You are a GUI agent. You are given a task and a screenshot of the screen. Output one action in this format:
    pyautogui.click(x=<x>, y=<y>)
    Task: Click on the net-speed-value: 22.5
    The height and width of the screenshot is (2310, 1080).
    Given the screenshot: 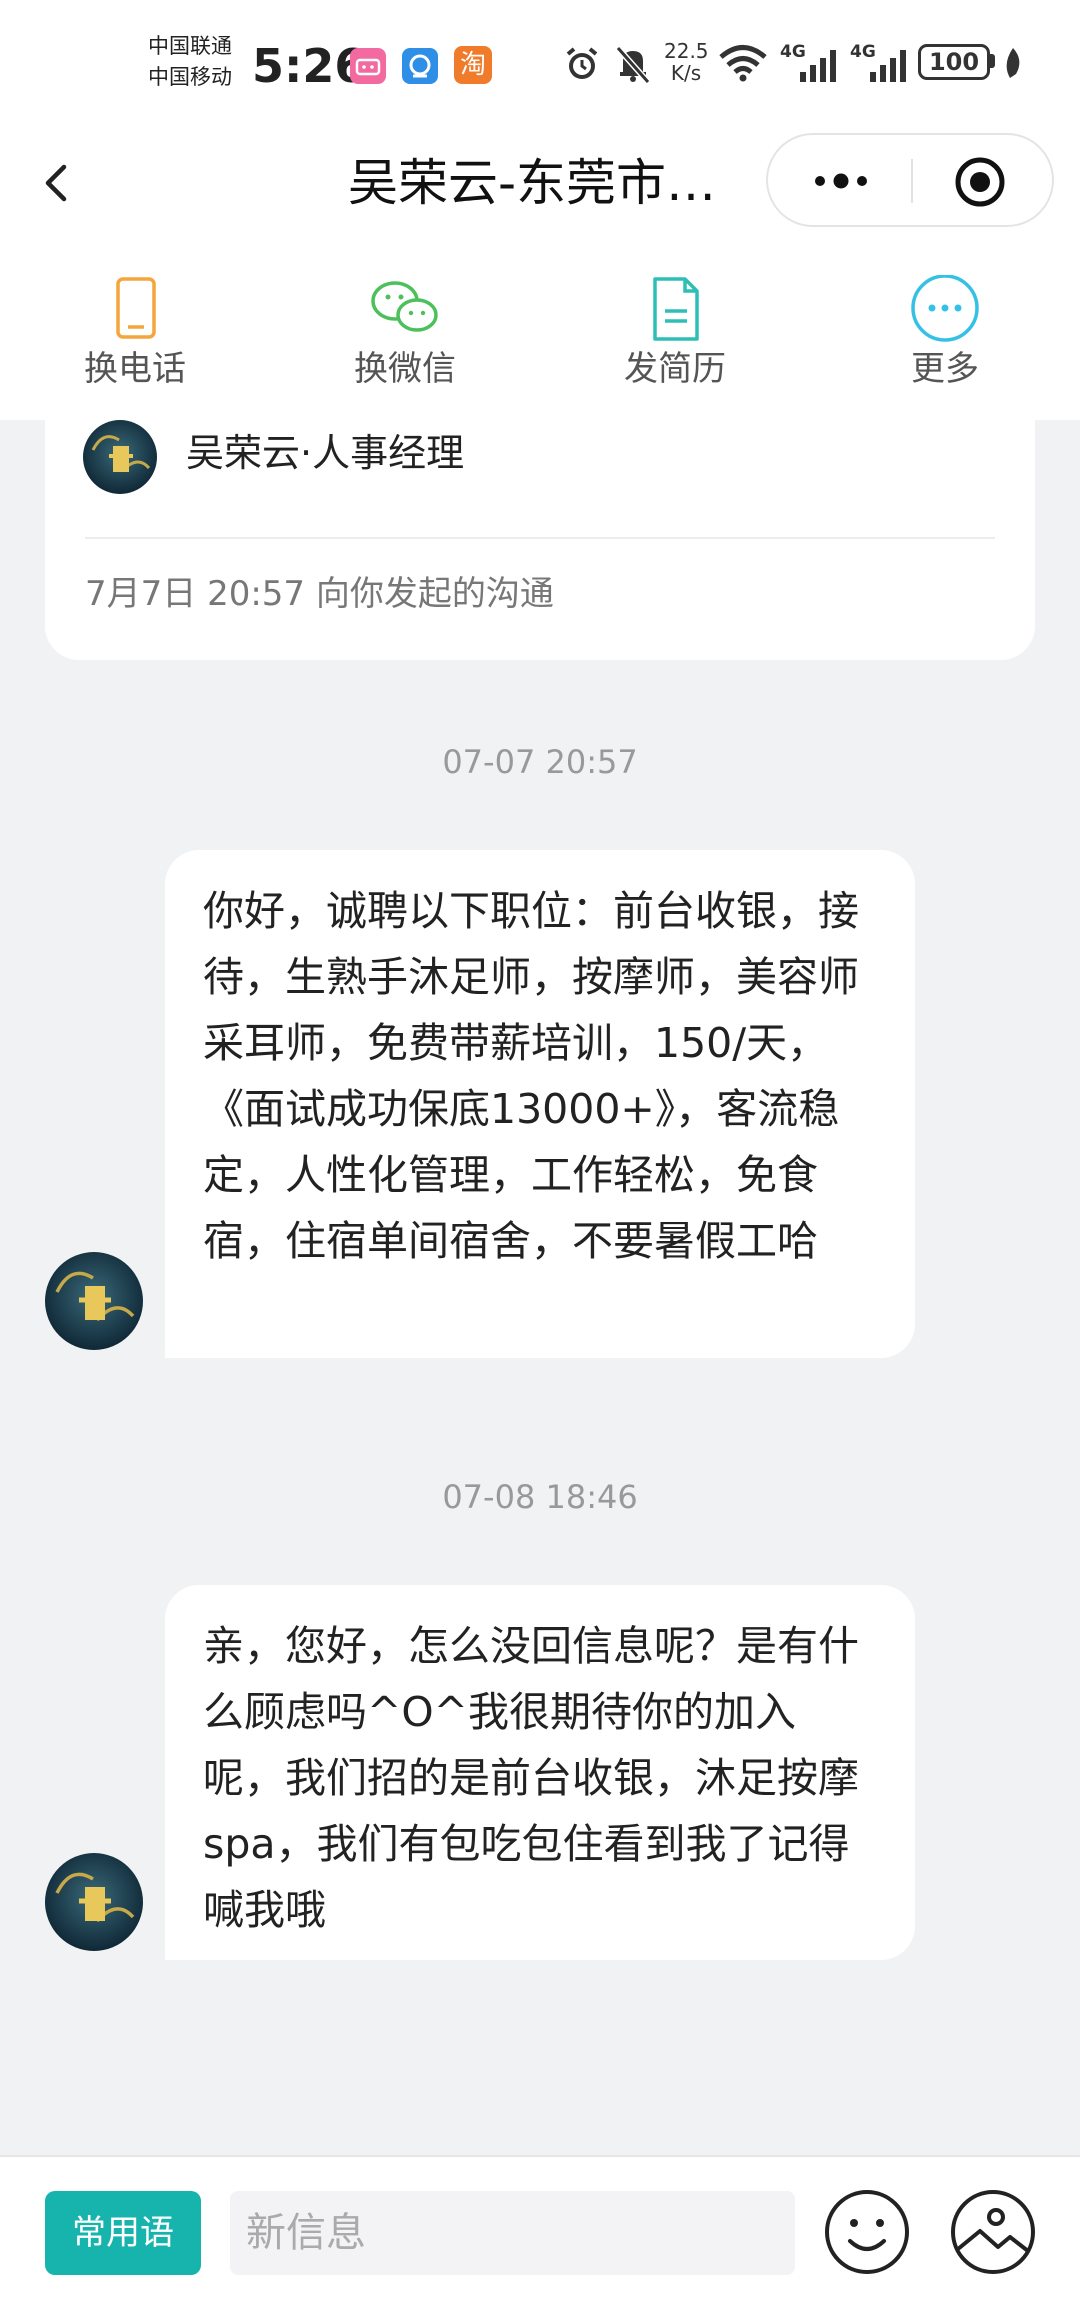 What is the action you would take?
    pyautogui.click(x=686, y=51)
    